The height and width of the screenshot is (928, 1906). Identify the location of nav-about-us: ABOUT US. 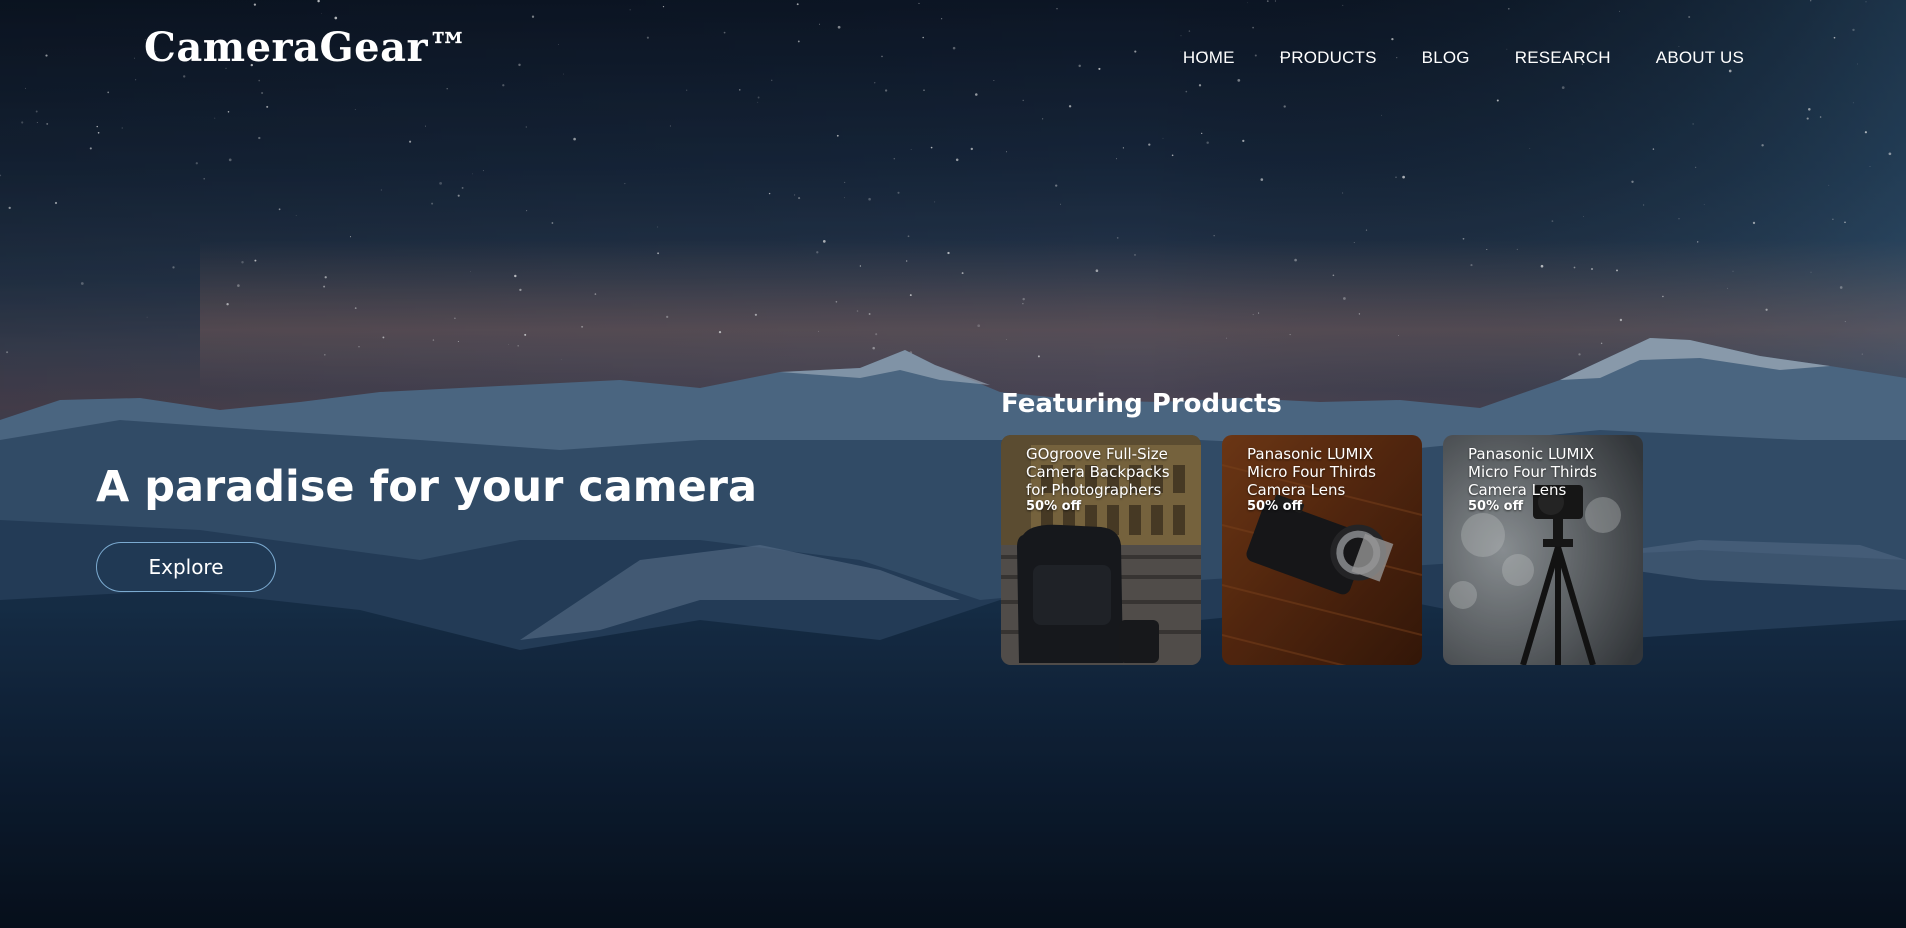
(1700, 58).